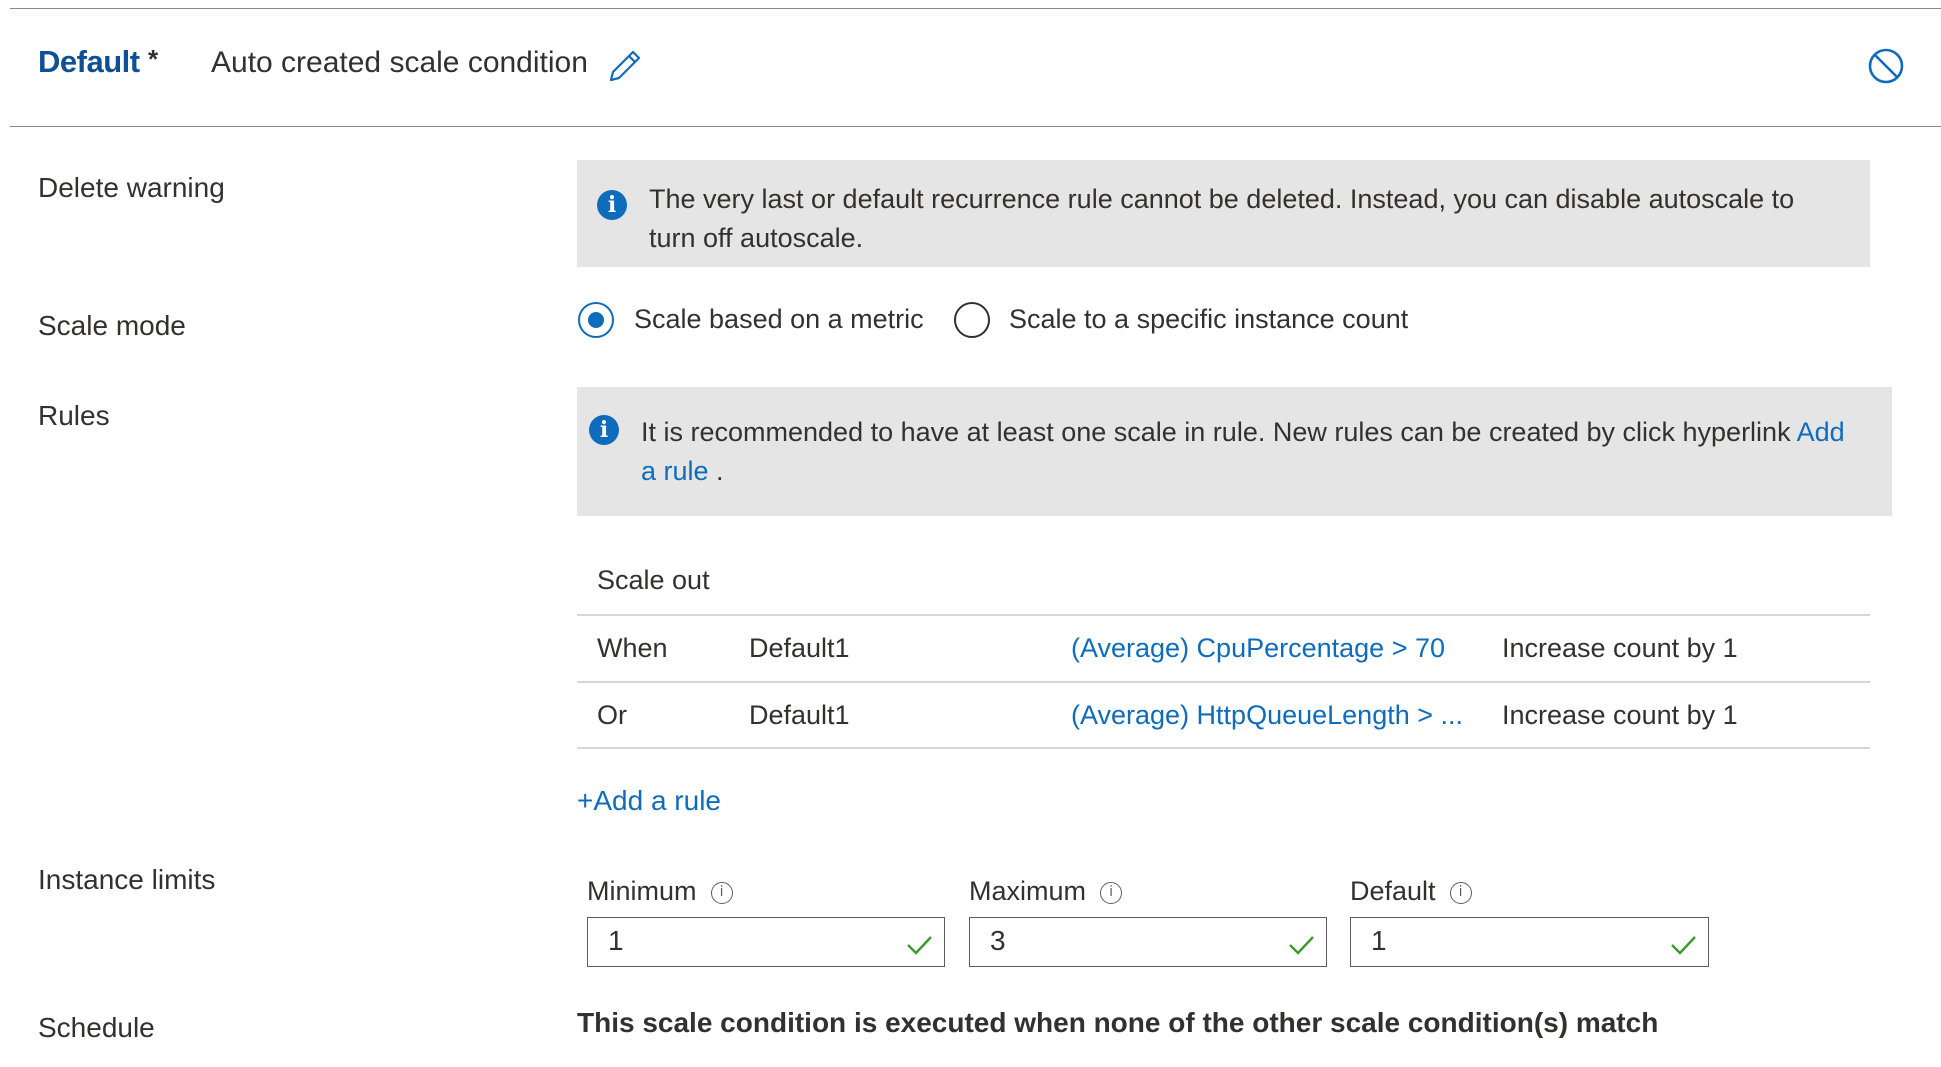 The height and width of the screenshot is (1067, 1941). What do you see at coordinates (131, 187) in the screenshot?
I see `delete-warning-label: Delete warning` at bounding box center [131, 187].